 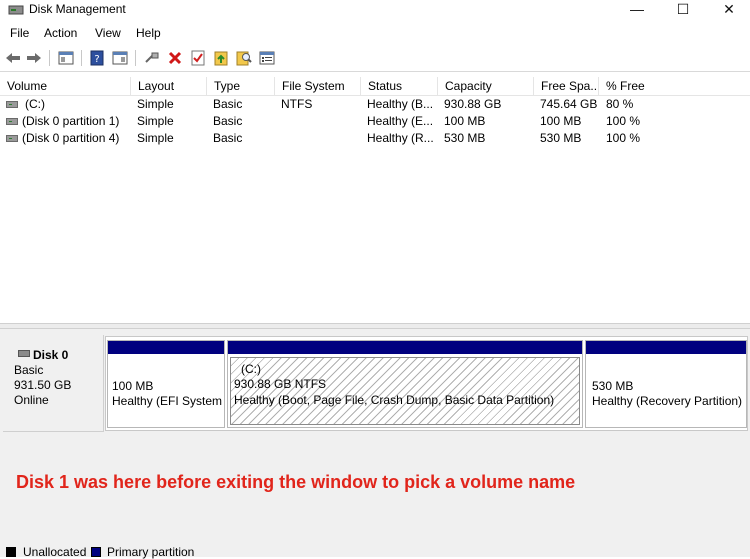 What do you see at coordinates (51, 355) in the screenshot?
I see `disk-name: Disk 0` at bounding box center [51, 355].